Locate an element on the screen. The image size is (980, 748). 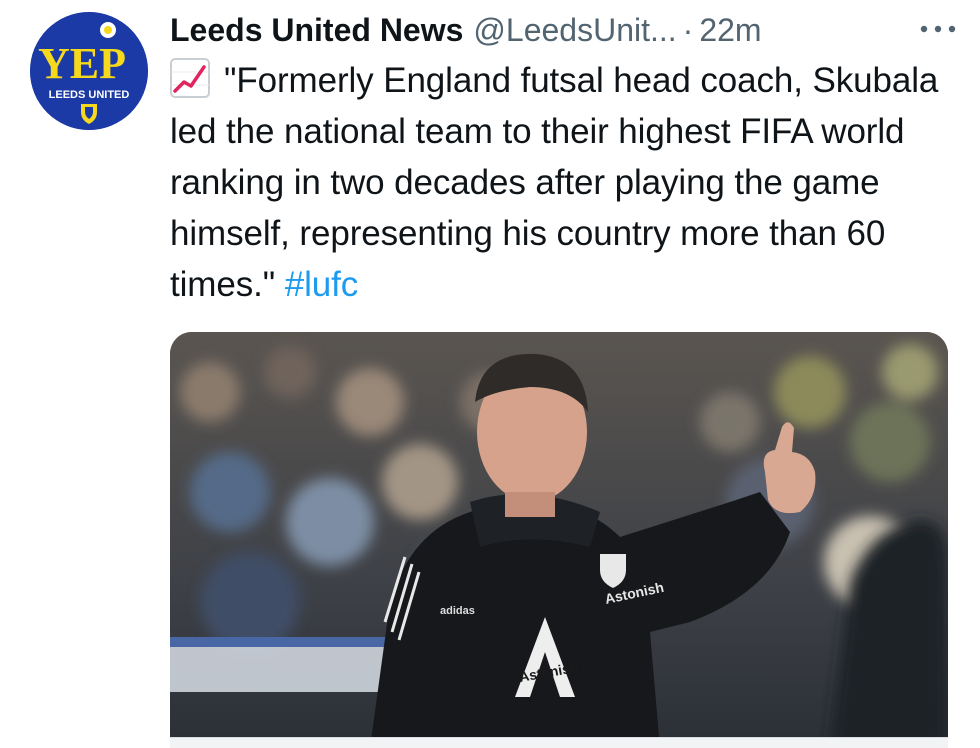
avatar-logo-text: YEP is located at coordinates (82, 63).